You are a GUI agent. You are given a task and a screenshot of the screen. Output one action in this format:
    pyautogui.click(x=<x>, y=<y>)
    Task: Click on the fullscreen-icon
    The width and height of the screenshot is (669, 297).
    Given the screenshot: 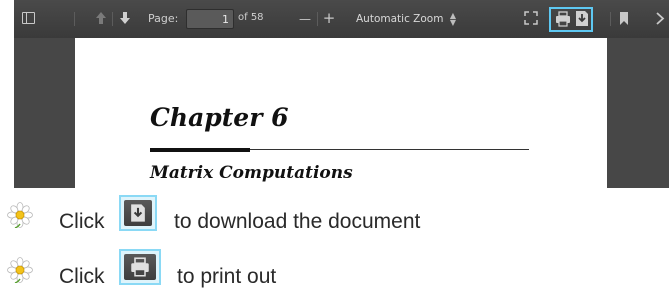 What is the action you would take?
    pyautogui.click(x=531, y=18)
    